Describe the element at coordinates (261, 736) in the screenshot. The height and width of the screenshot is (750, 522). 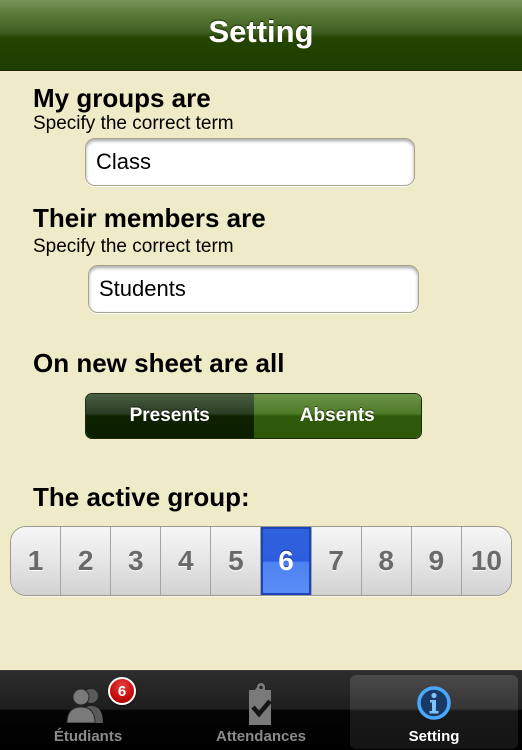
I see `tab-label: Attendances` at that location.